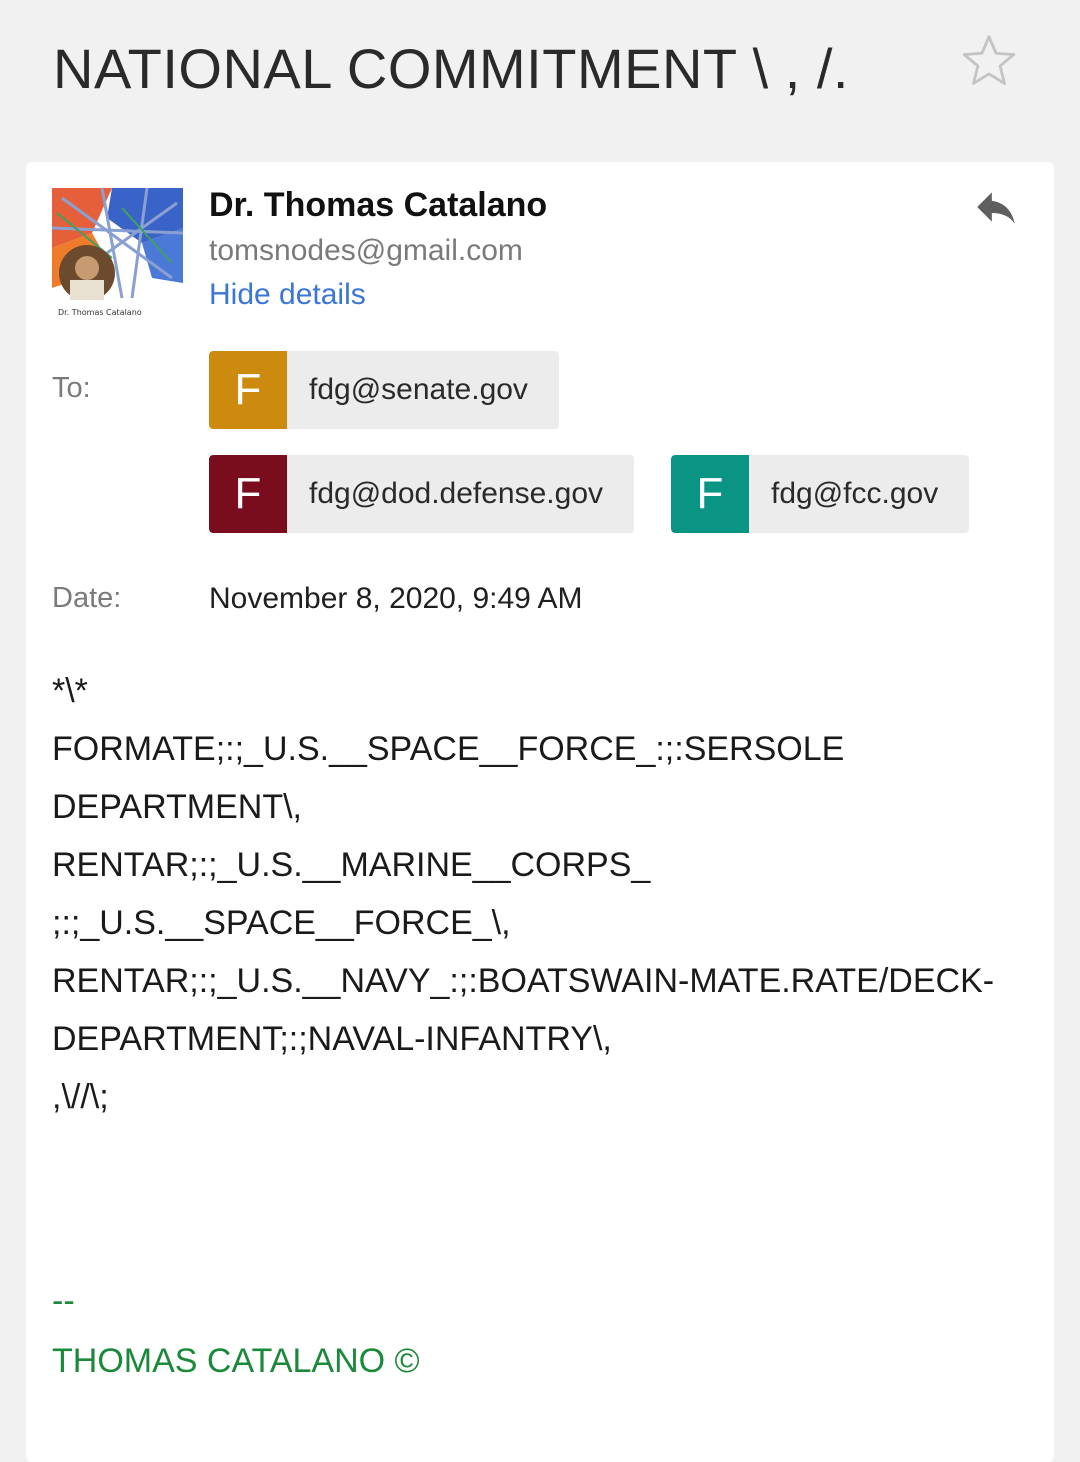 Image resolution: width=1080 pixels, height=1462 pixels. I want to click on body-line: DEPARTMENT;:;NAVAL-INFANTRY\,, so click(332, 1039).